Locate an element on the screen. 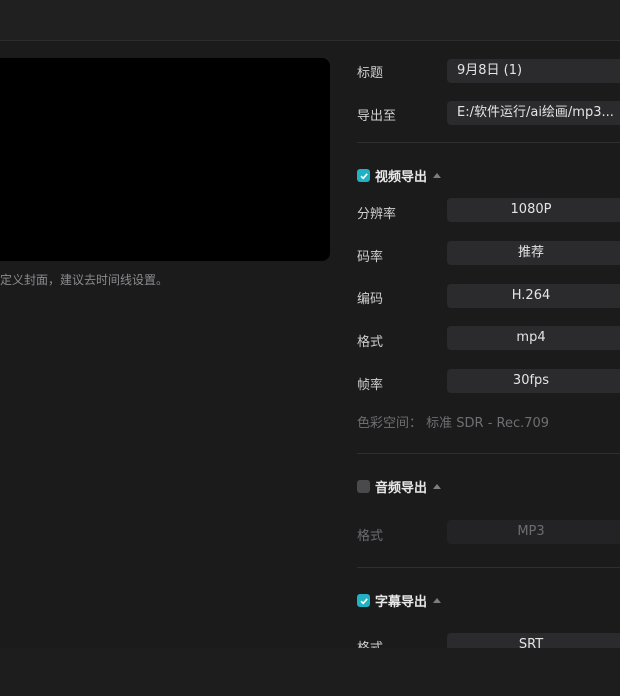 This screenshot has height=696, width=620. framerate-select: 30fps is located at coordinates (533, 381).